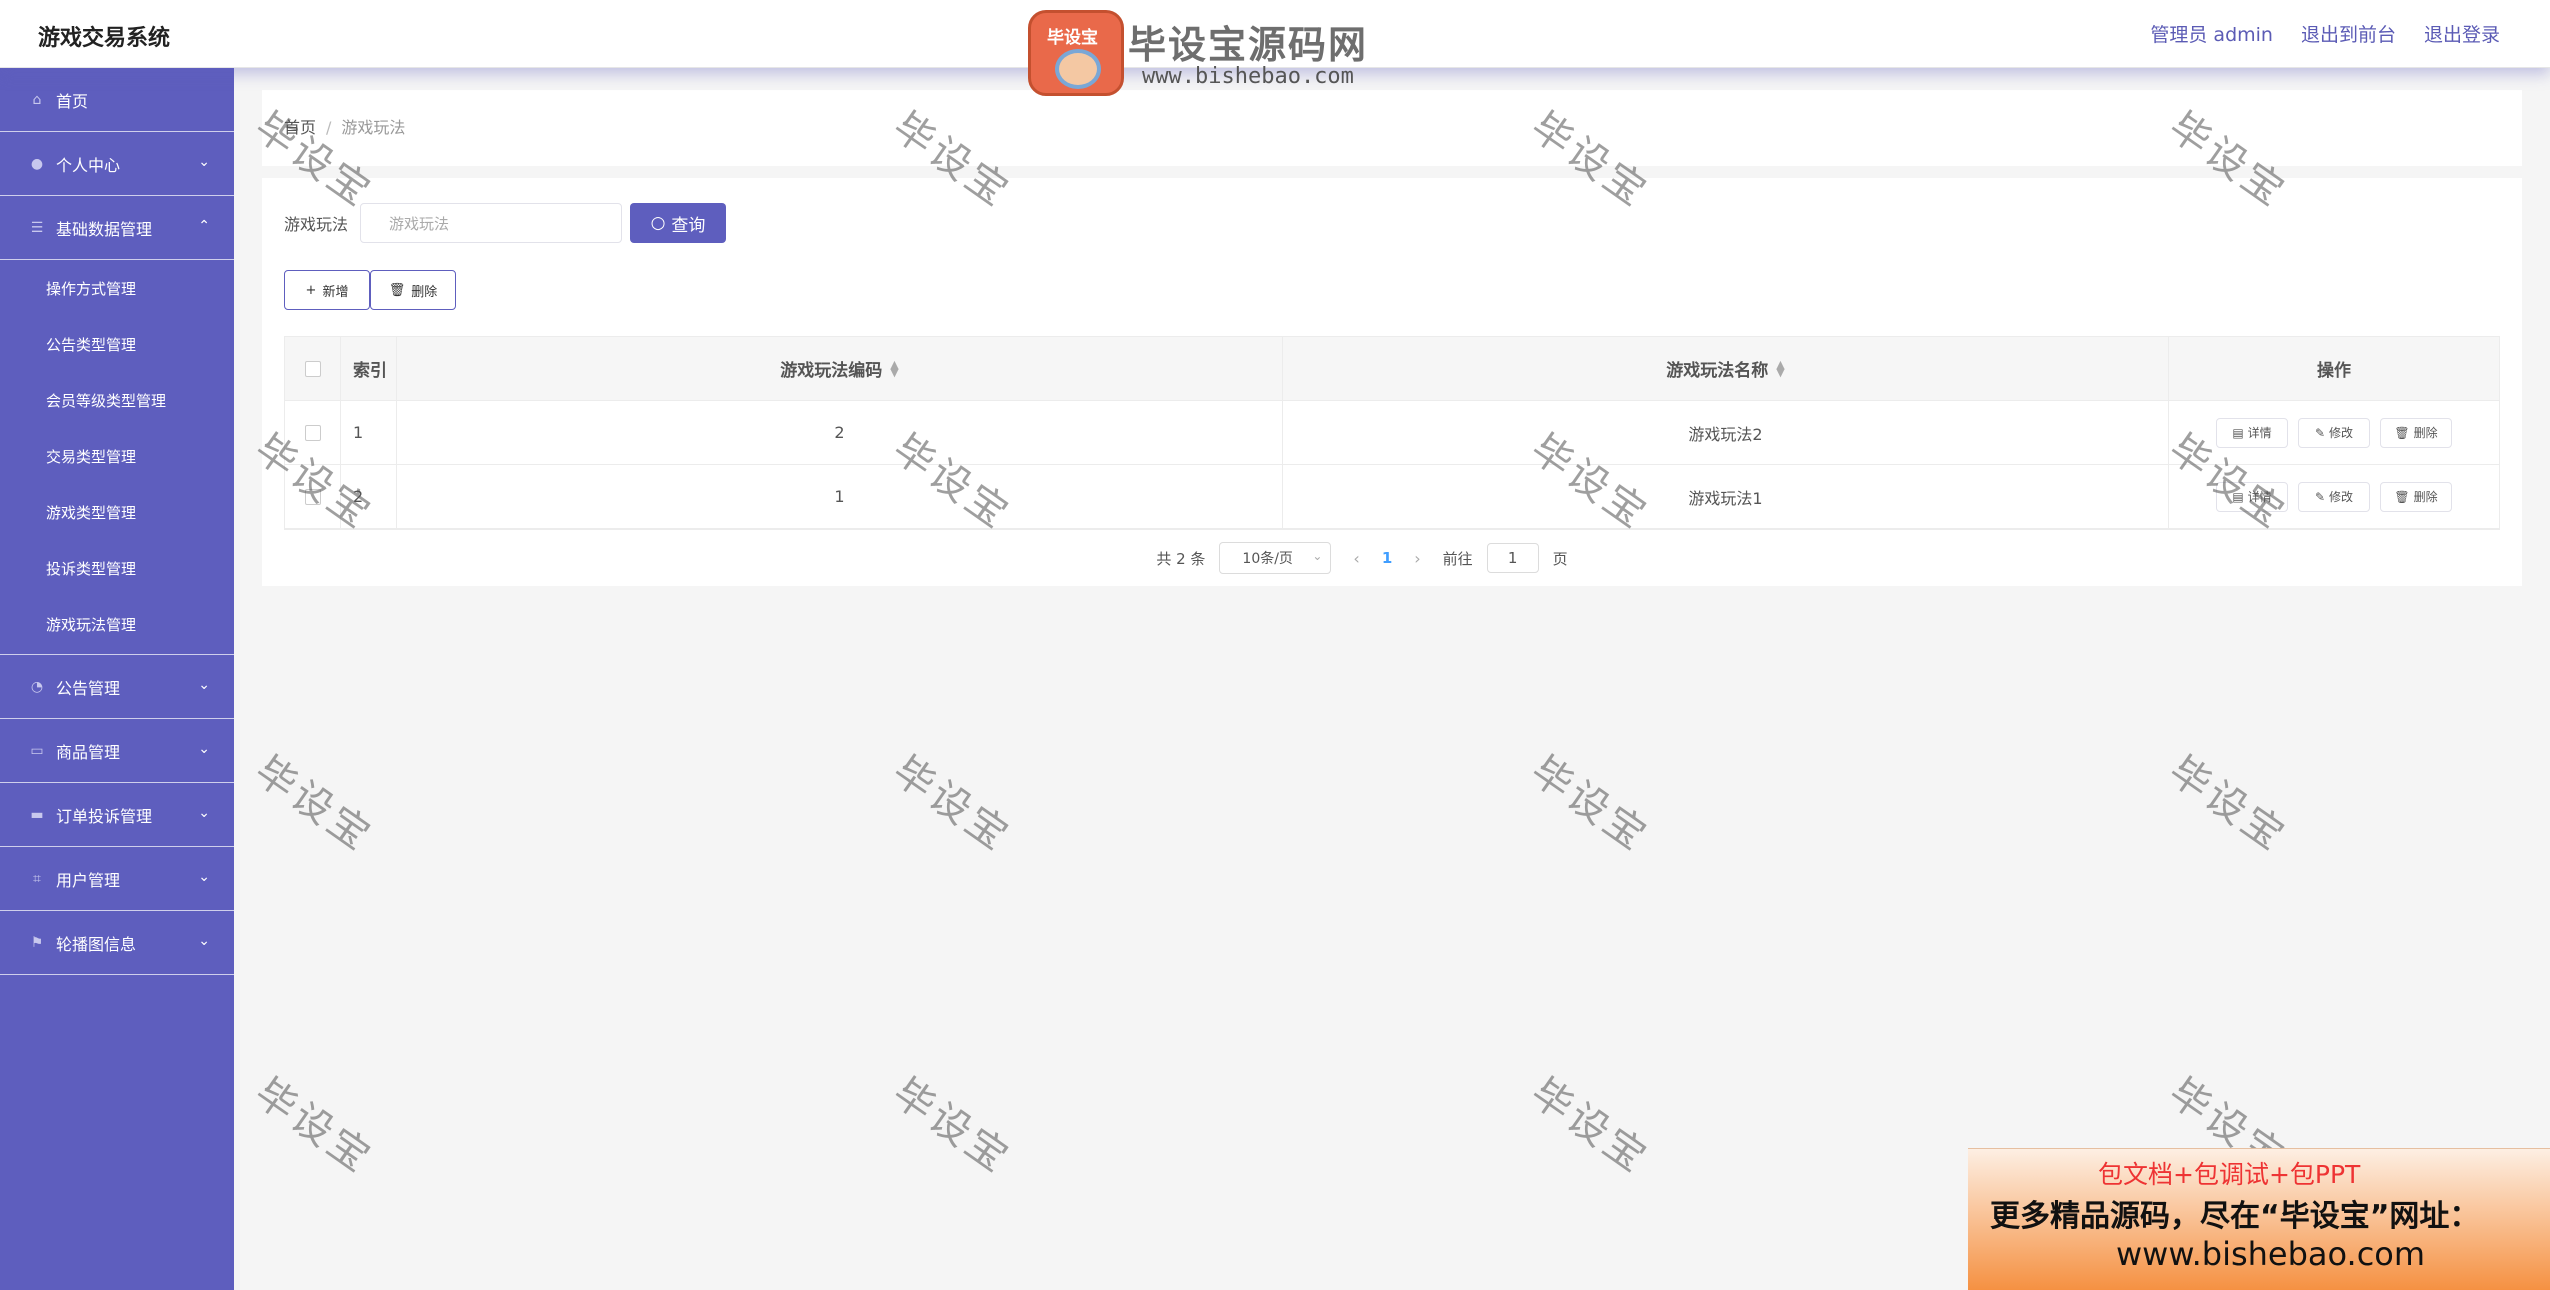 This screenshot has width=2550, height=1290. I want to click on submenu-item: 投诉类型管理, so click(117, 568).